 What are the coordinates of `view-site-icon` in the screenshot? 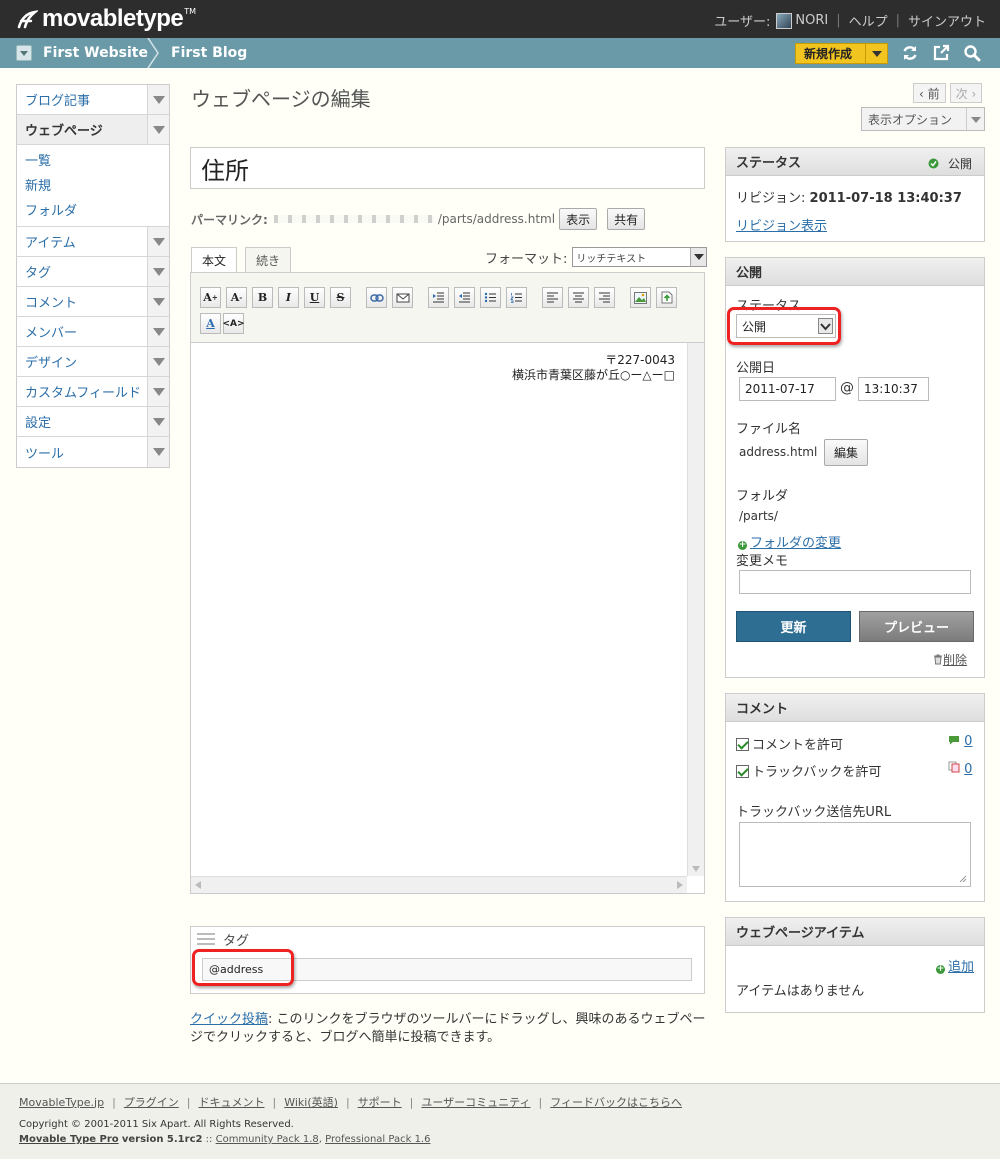 It's located at (941, 53).